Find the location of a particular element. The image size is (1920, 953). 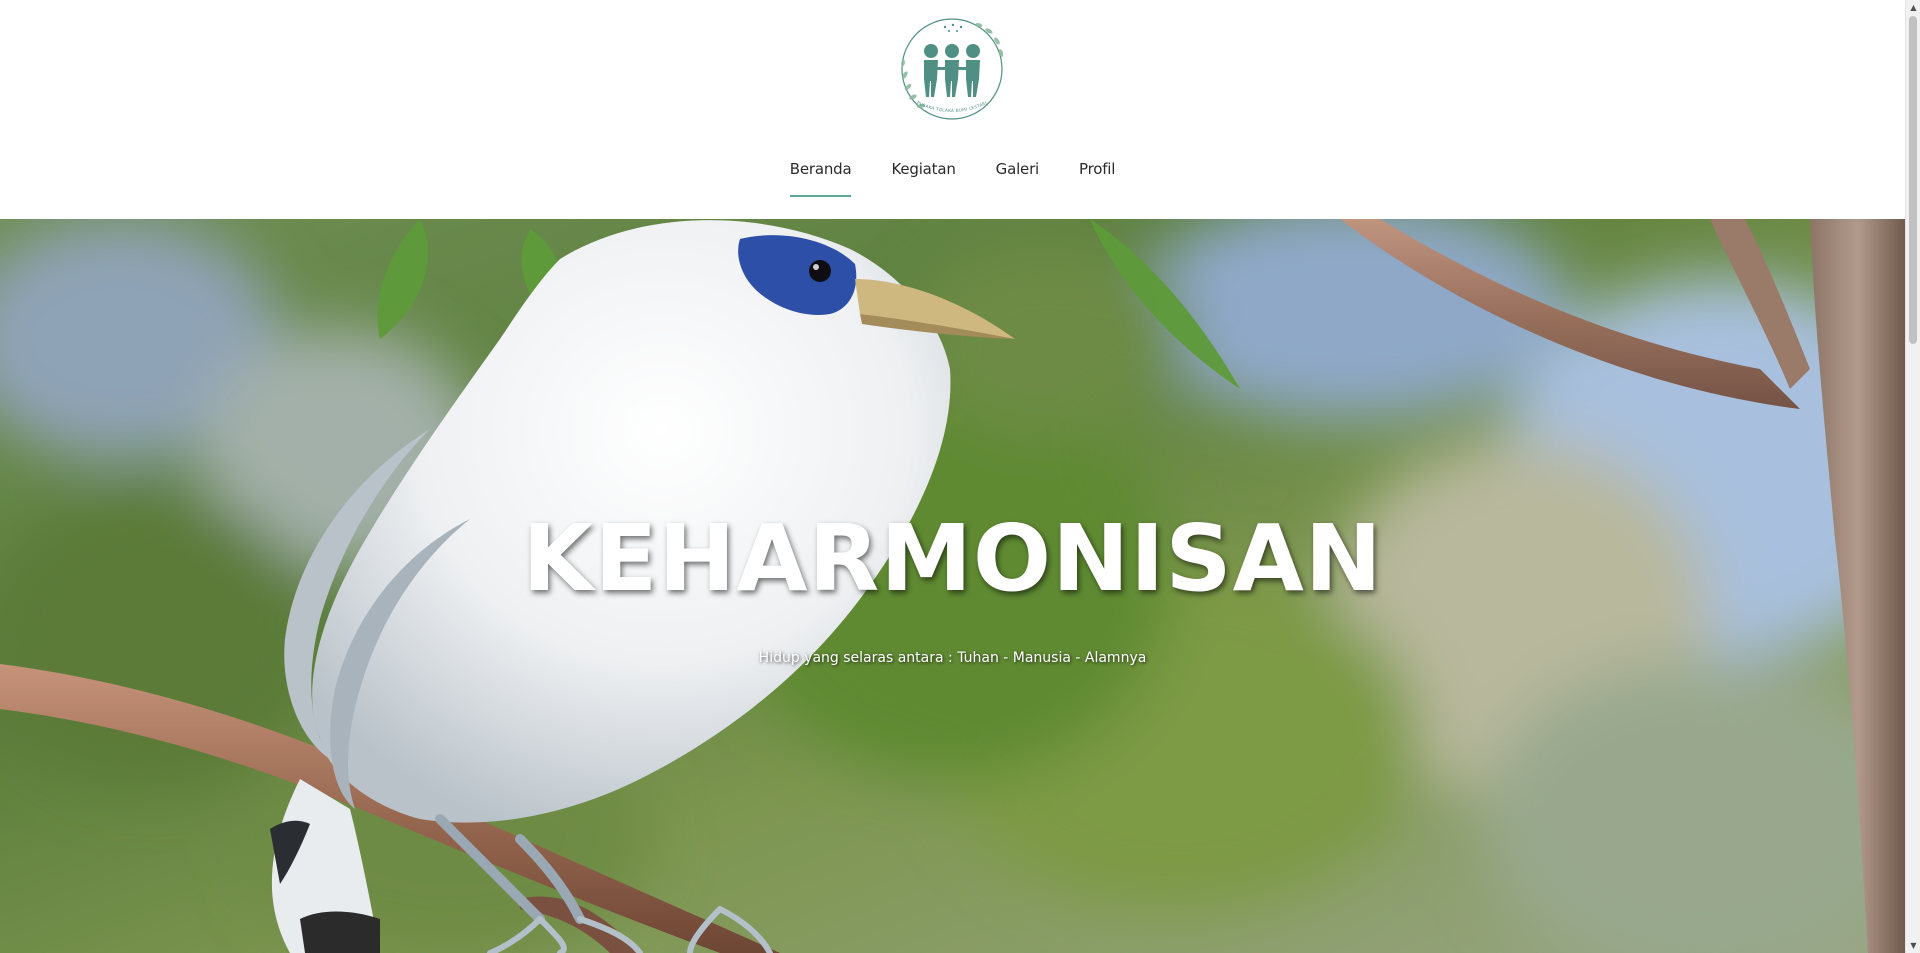

main-nav: Beranda Kegiatan Galeri Profil is located at coordinates (952, 176).